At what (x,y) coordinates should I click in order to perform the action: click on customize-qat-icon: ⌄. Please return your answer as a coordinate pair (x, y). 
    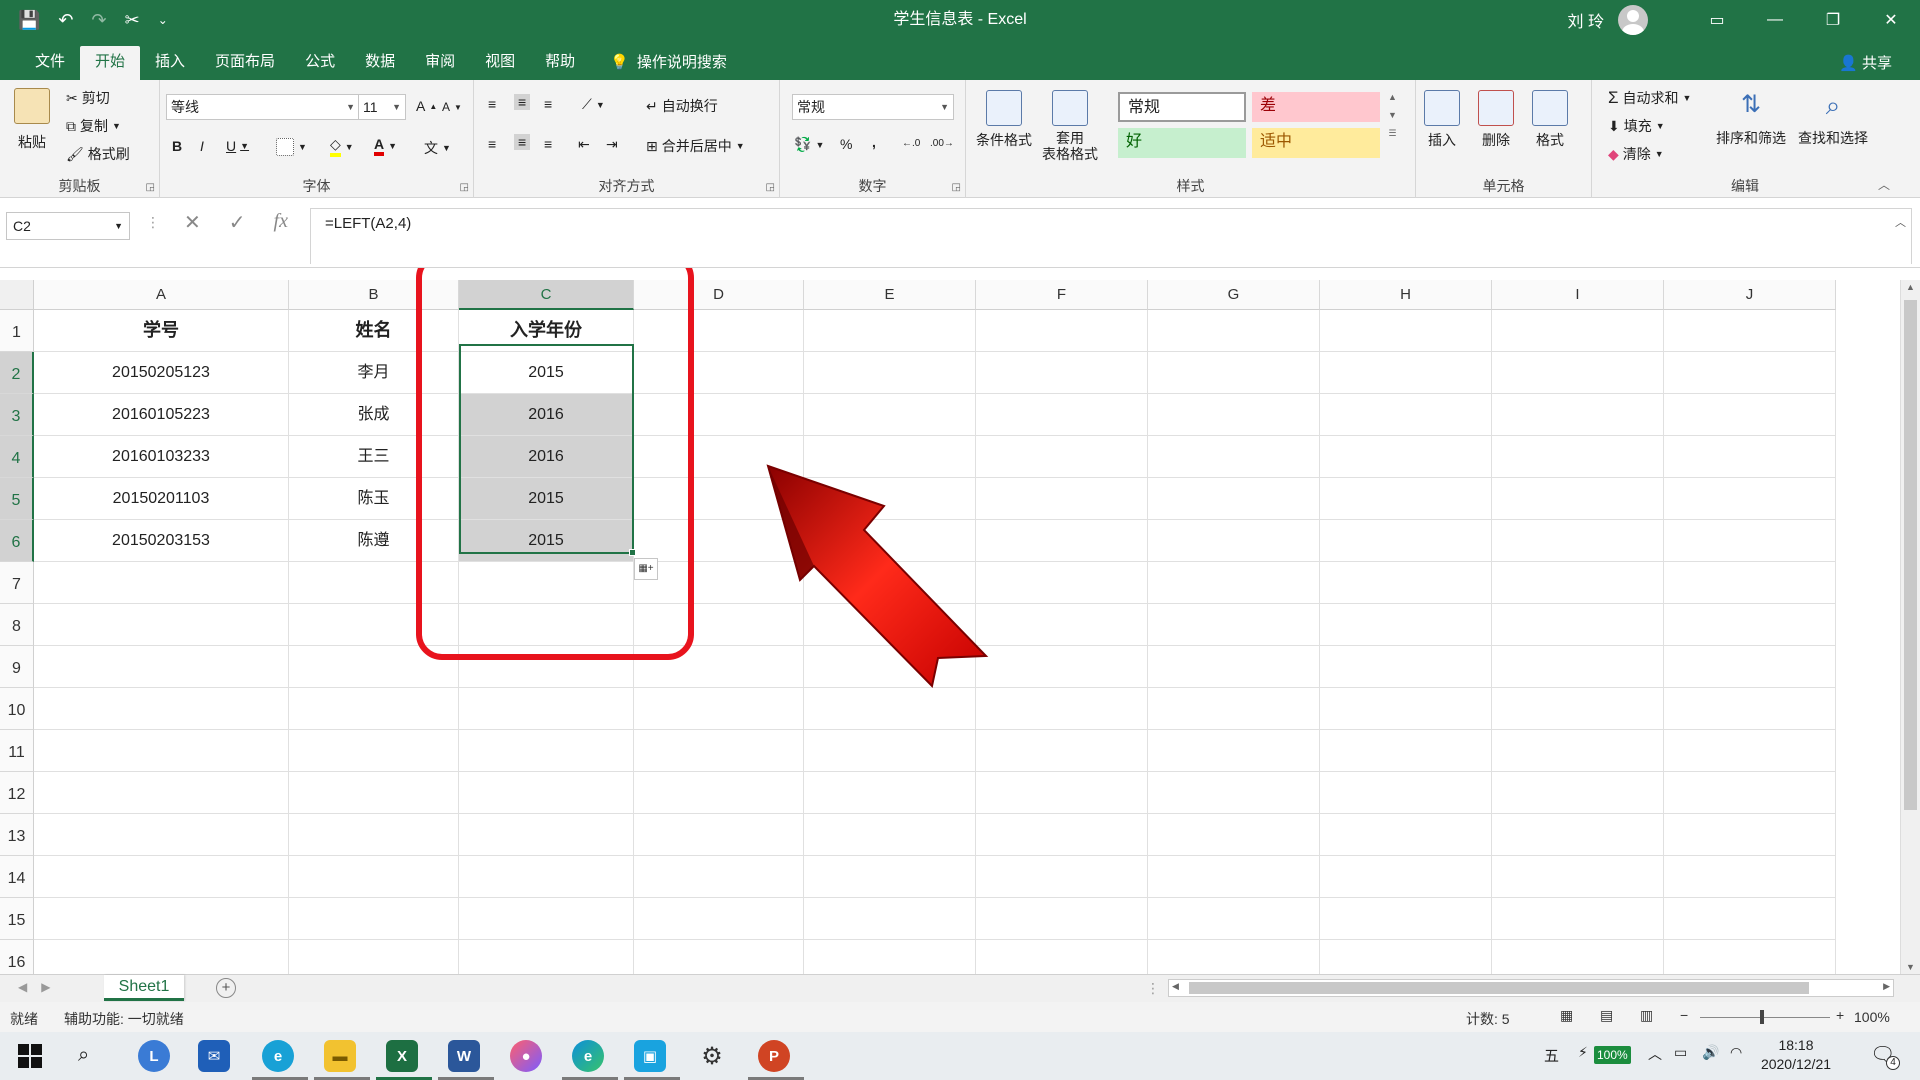
    Looking at the image, I should click on (163, 20).